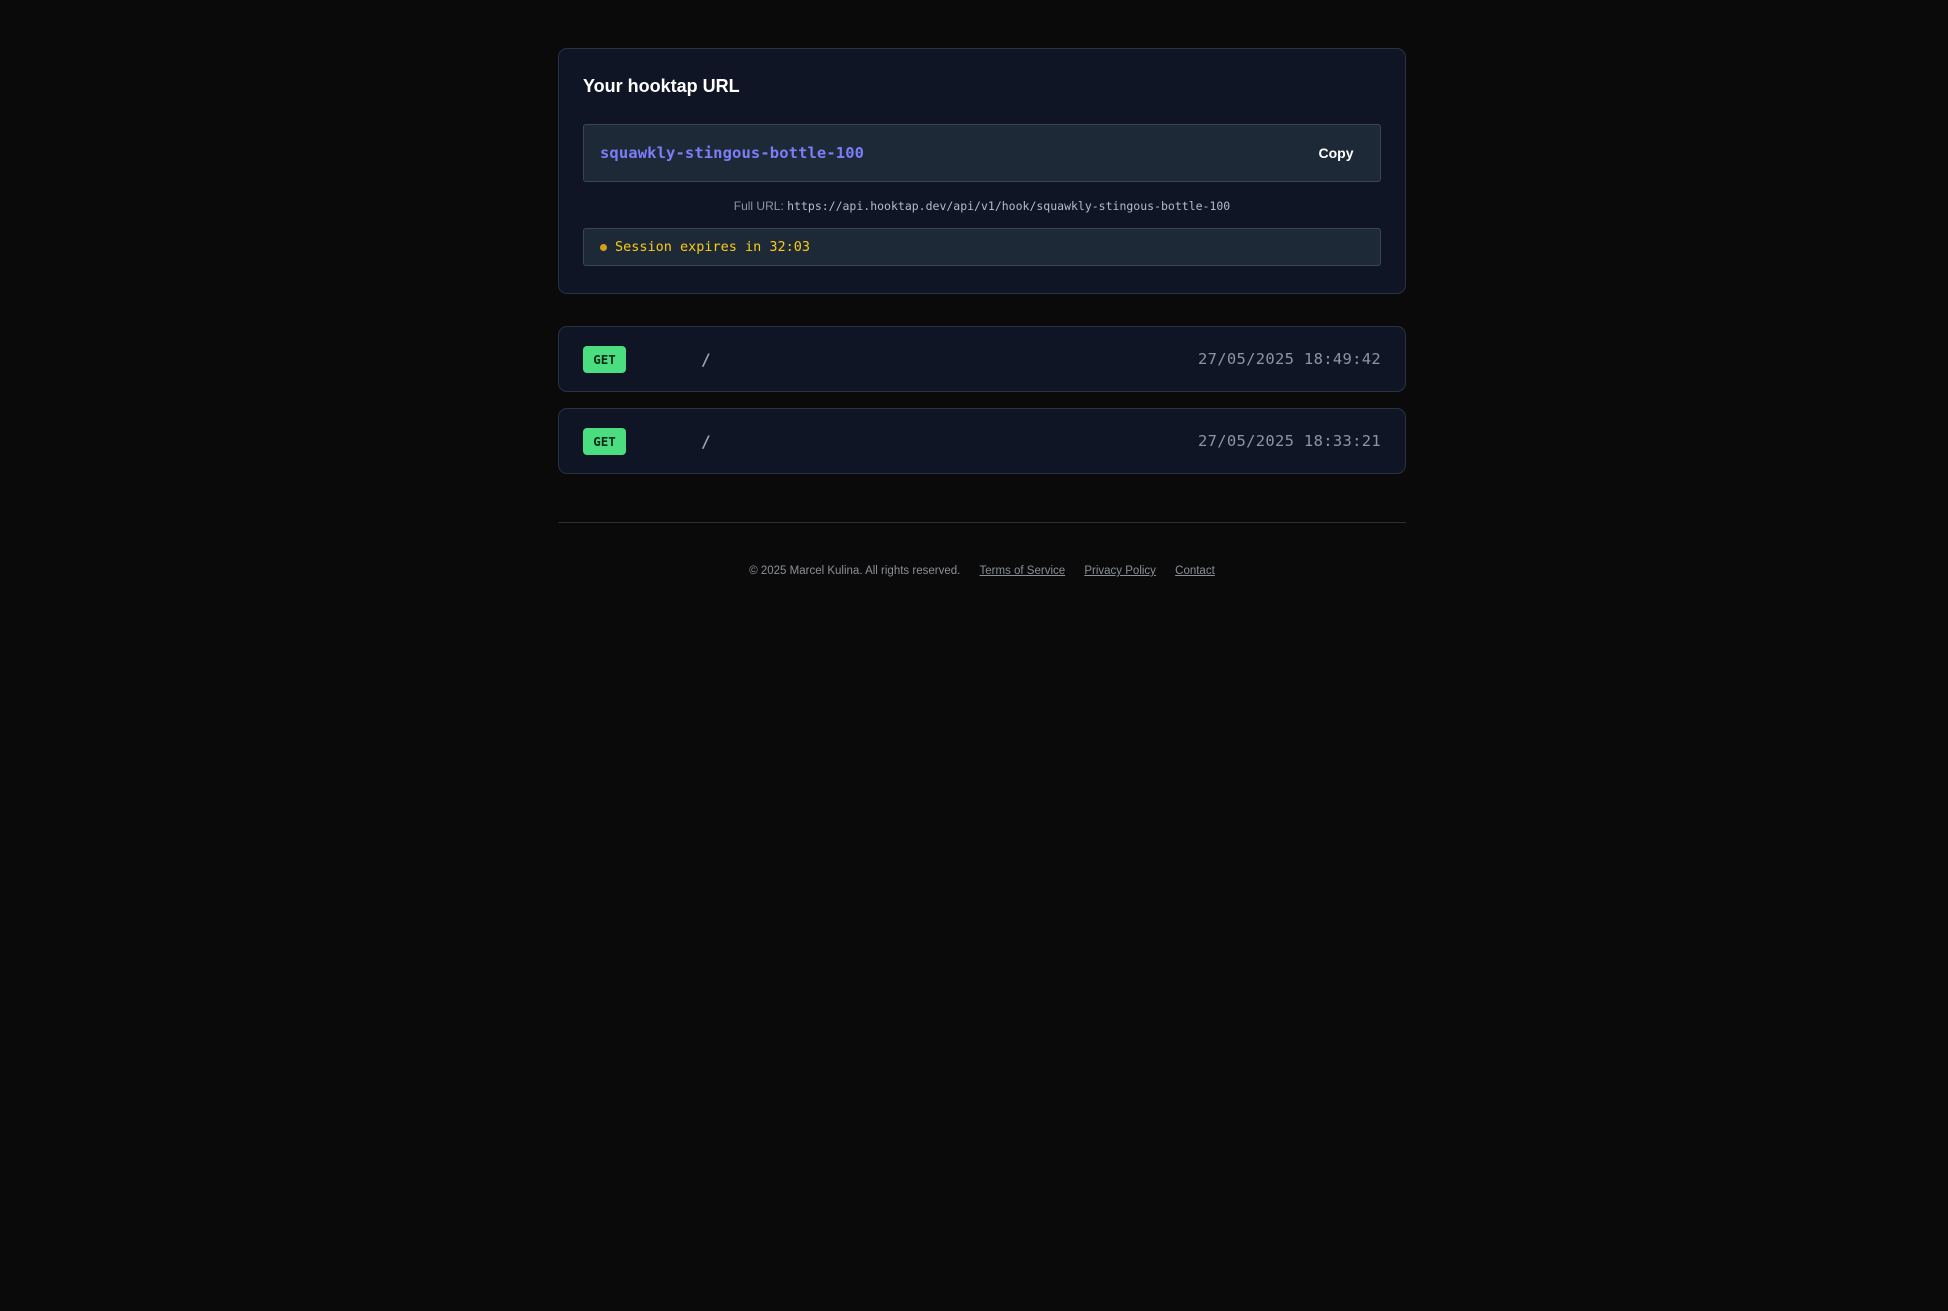 The height and width of the screenshot is (1311, 1948). Describe the element at coordinates (1289, 441) in the screenshot. I see `request-timestamp: 27/05/2025 18:33:21` at that location.